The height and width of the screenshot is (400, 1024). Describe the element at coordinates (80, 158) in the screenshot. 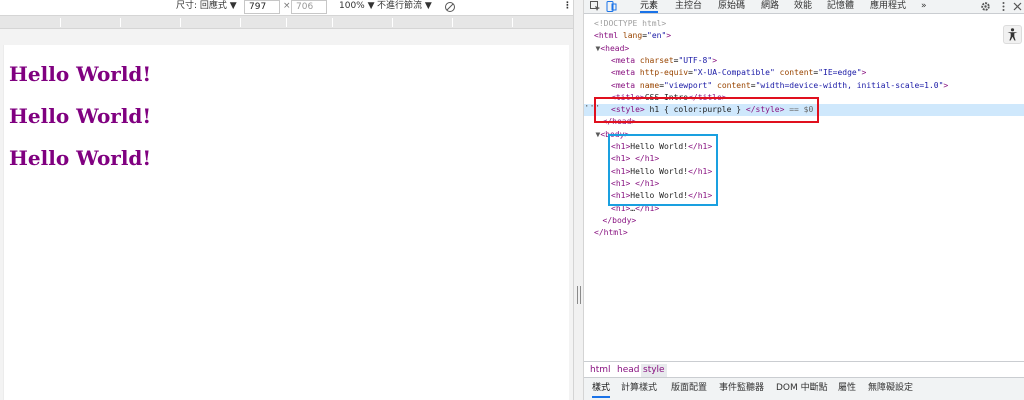

I see `page-heading-3: Hello World!` at that location.